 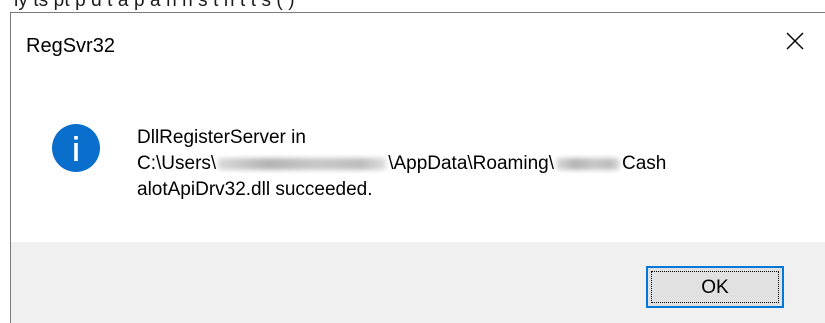 What do you see at coordinates (302, 163) in the screenshot?
I see `redacted-username` at bounding box center [302, 163].